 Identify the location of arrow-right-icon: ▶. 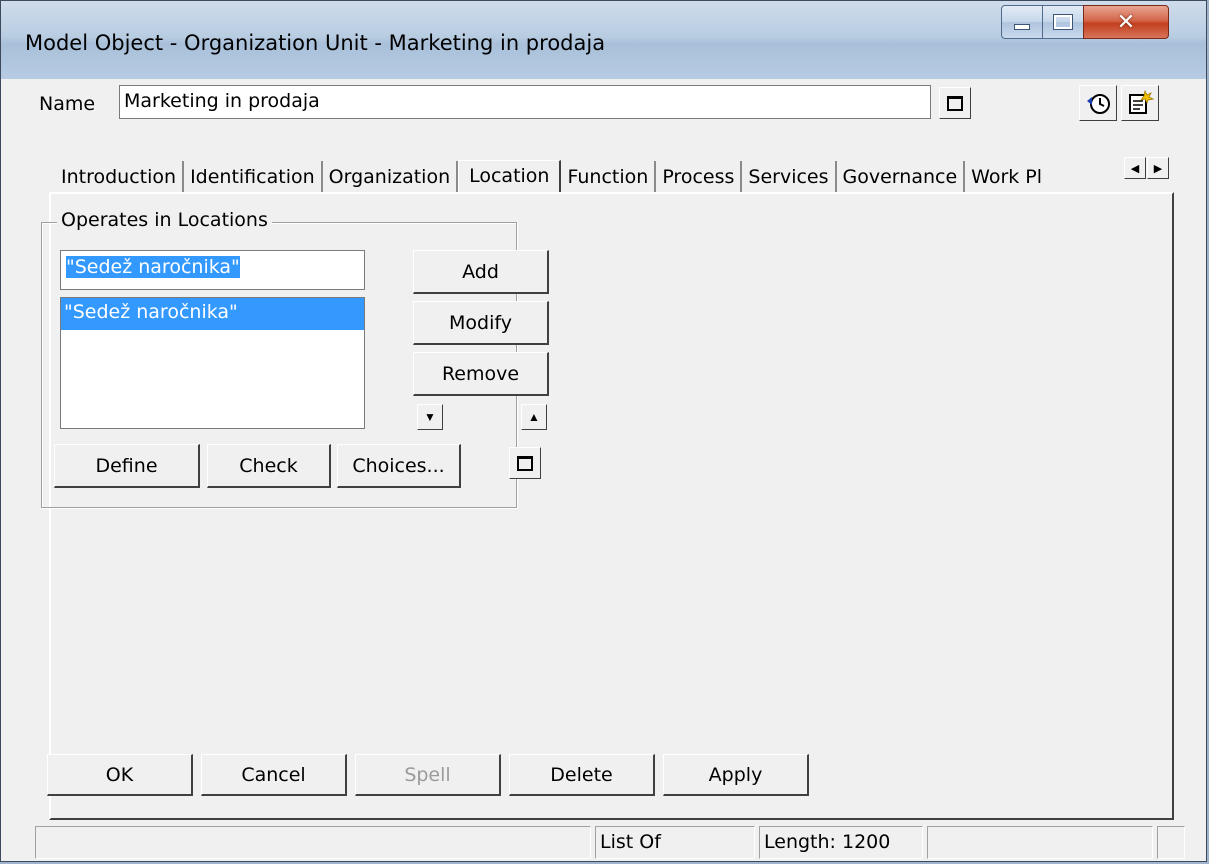
(1158, 168).